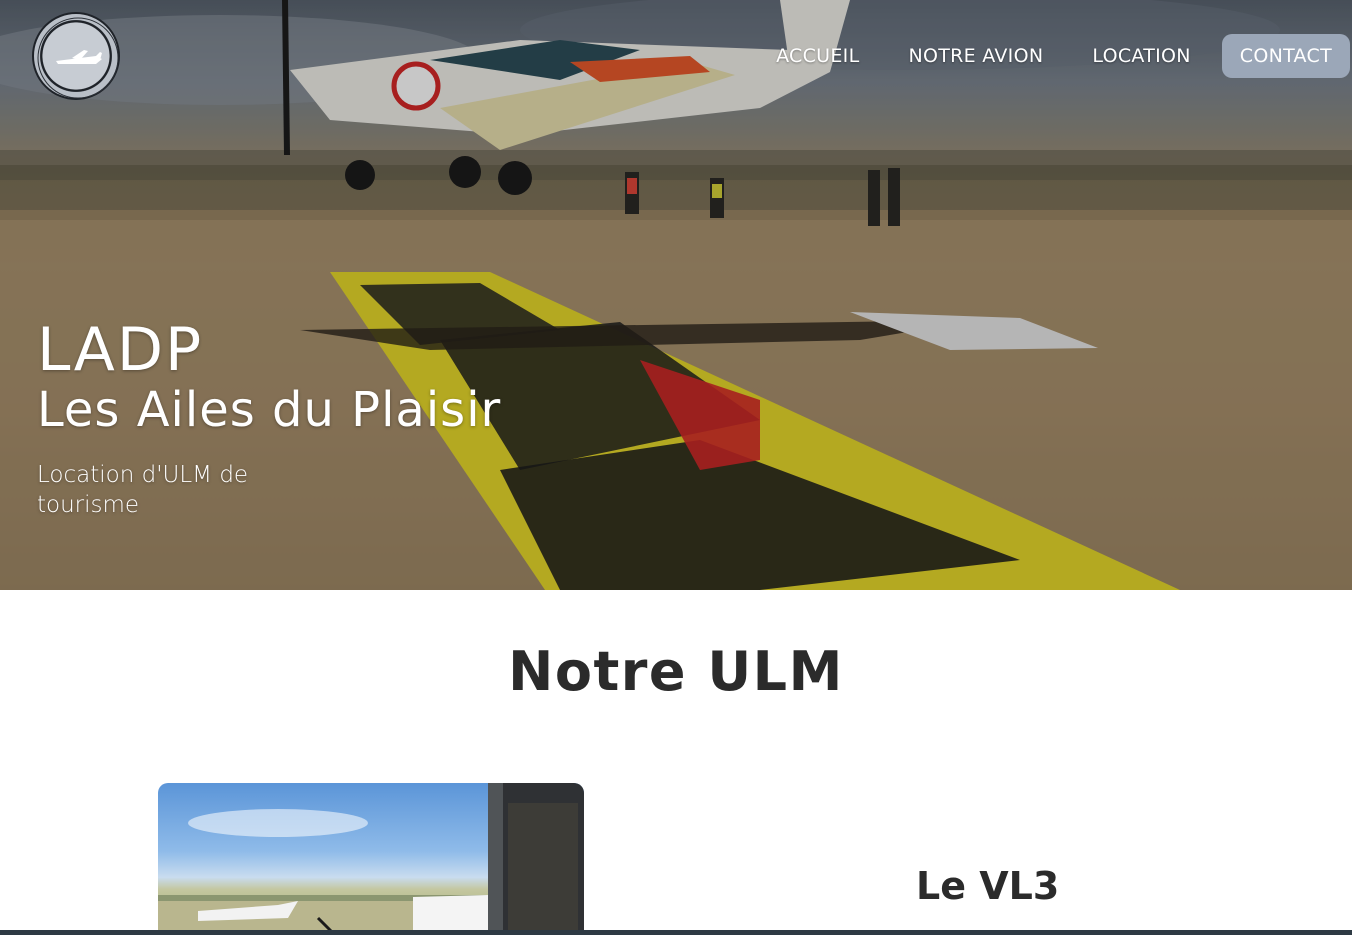  I want to click on nav-notre-avion: NOTRE AVION, so click(975, 56).